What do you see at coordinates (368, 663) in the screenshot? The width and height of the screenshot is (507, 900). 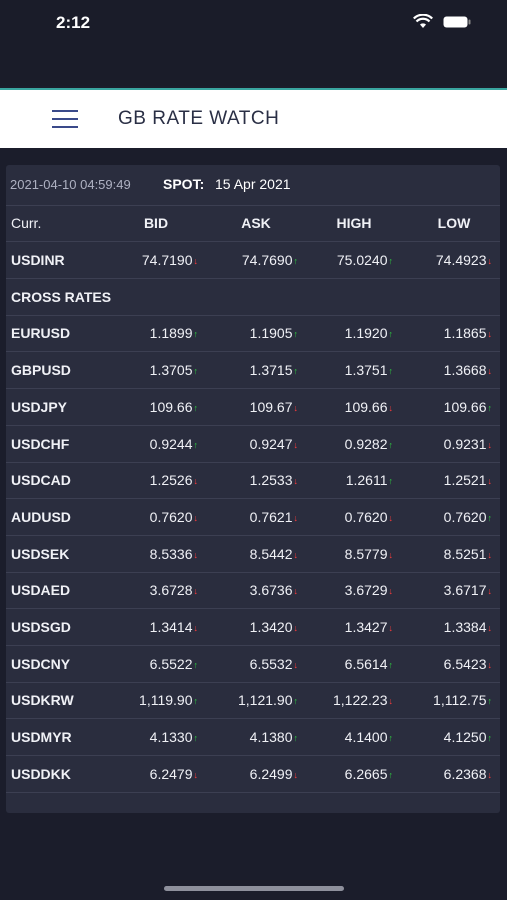 I see `high-value: 6.5614↑` at bounding box center [368, 663].